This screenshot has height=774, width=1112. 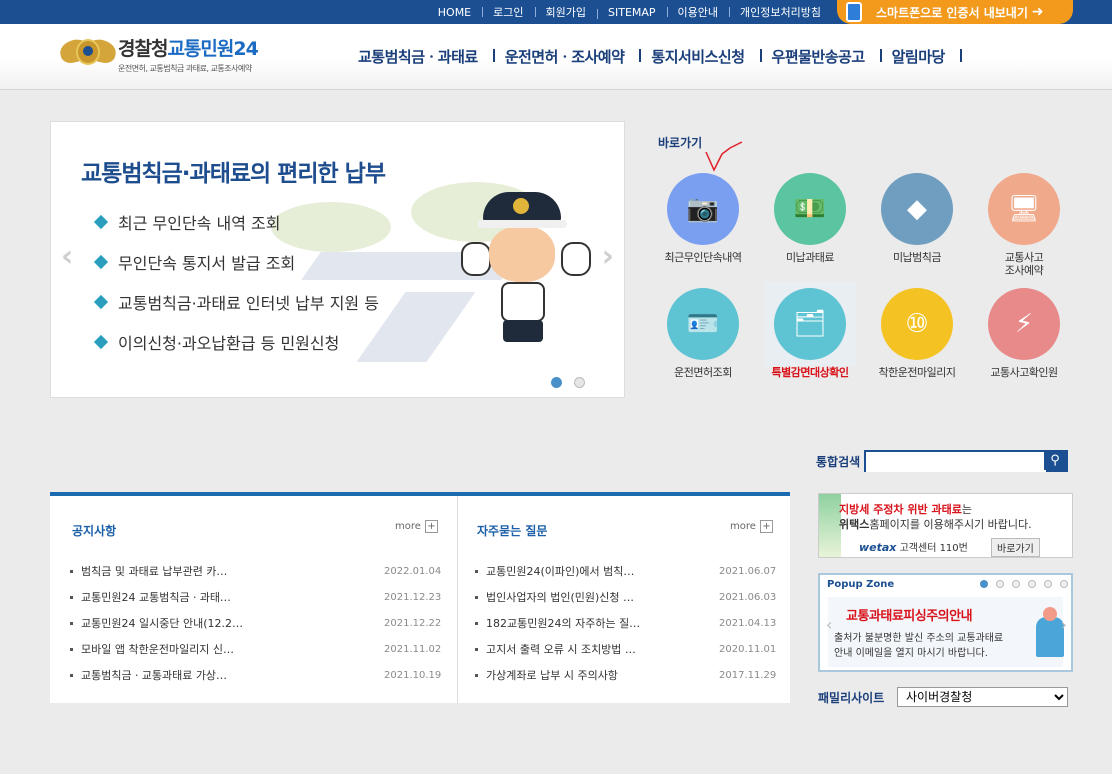 I want to click on list-item: 최근 무인단속 내역 조회, so click(x=236, y=222).